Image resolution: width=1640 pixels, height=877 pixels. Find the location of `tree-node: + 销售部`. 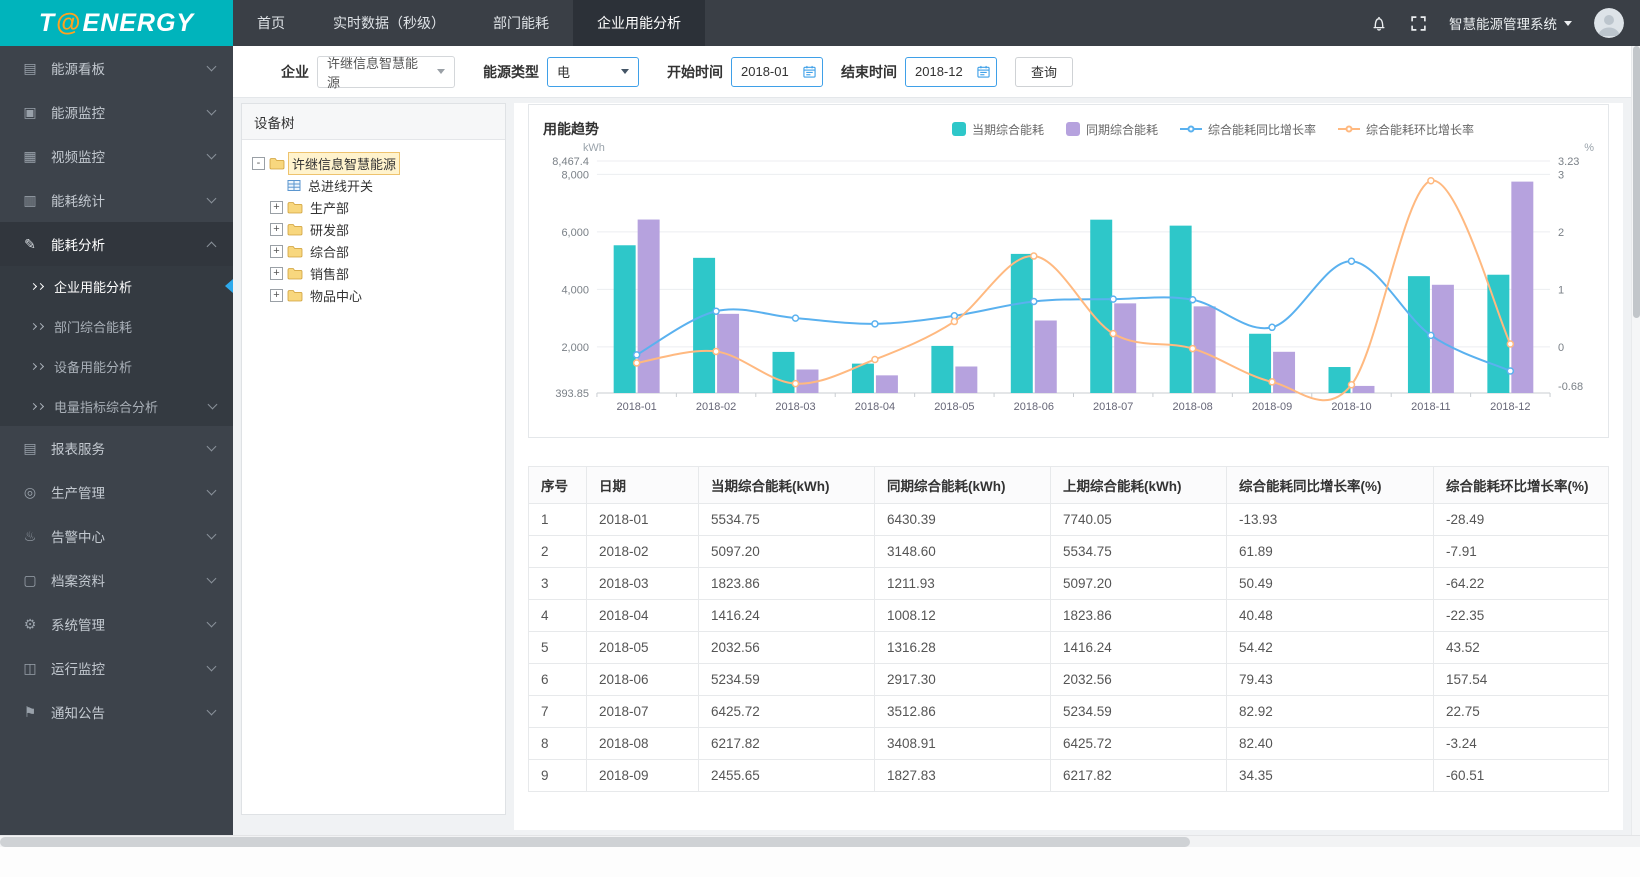

tree-node: + 销售部 is located at coordinates (373, 273).